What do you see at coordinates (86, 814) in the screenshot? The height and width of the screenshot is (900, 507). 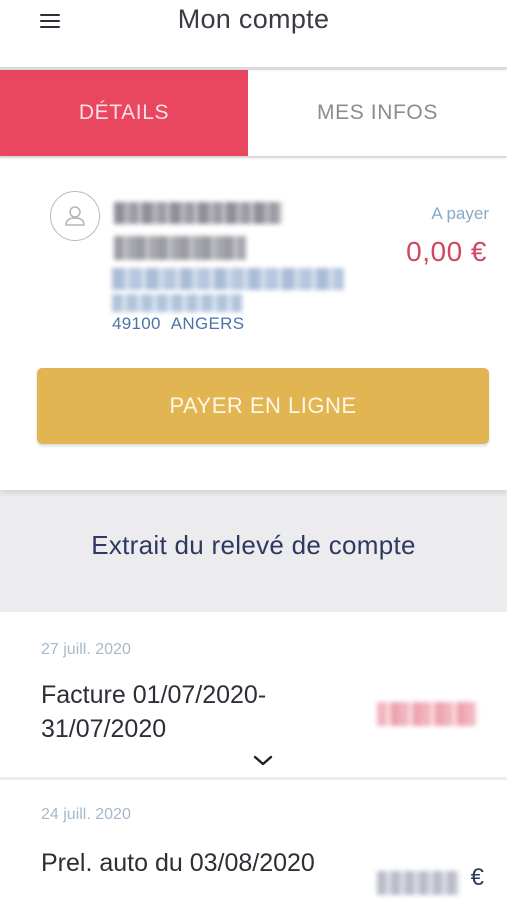 I see `statement-item-date: 24 juill. 2020` at bounding box center [86, 814].